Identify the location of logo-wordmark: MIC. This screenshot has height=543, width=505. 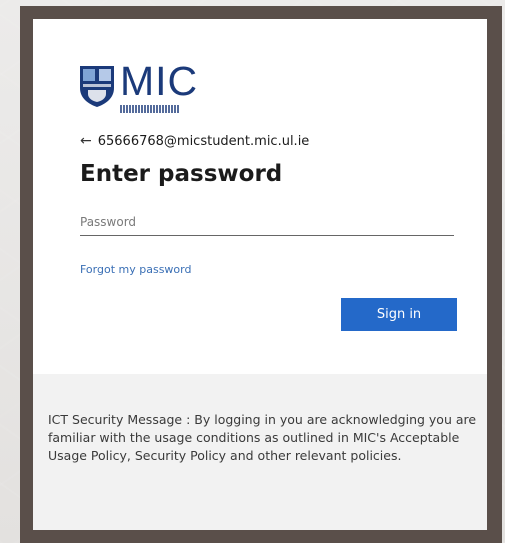
(159, 81).